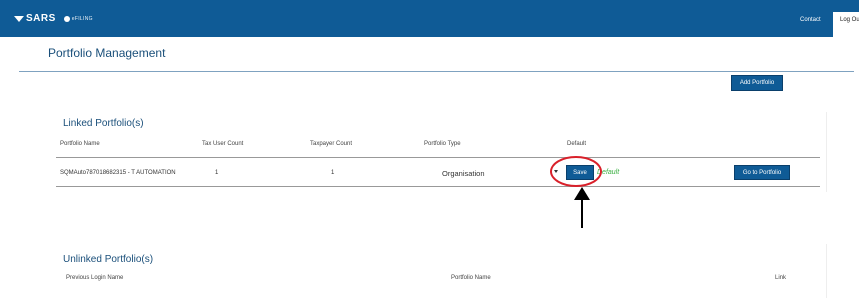 Image resolution: width=859 pixels, height=298 pixels. Describe the element at coordinates (781, 278) in the screenshot. I see `column-header-link: Link` at that location.